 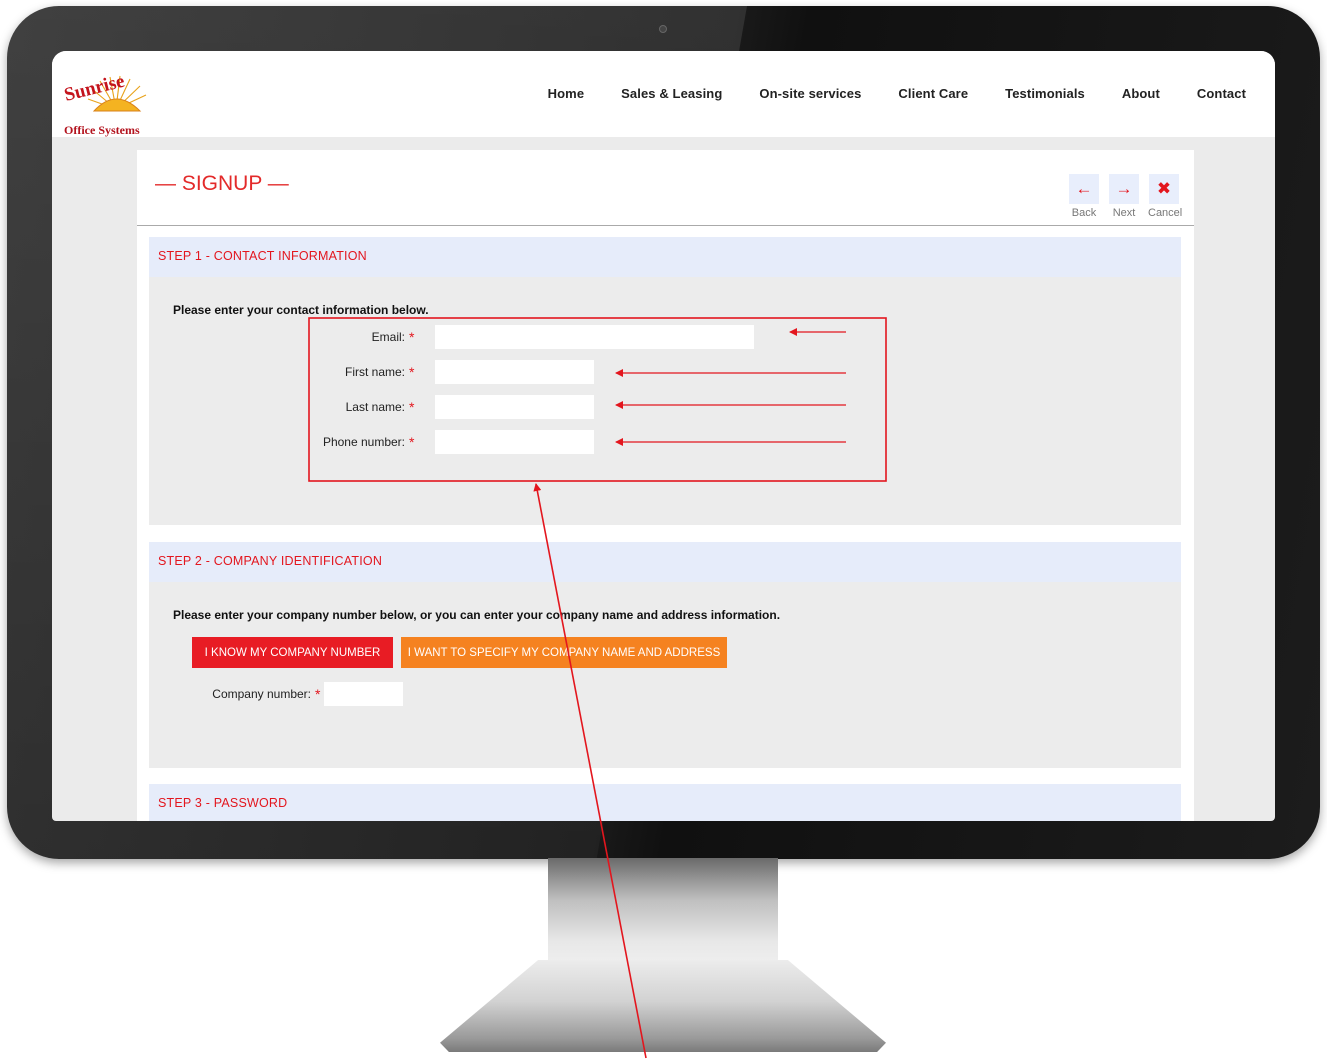 I want to click on phone-label: Phone number:, so click(x=363, y=442).